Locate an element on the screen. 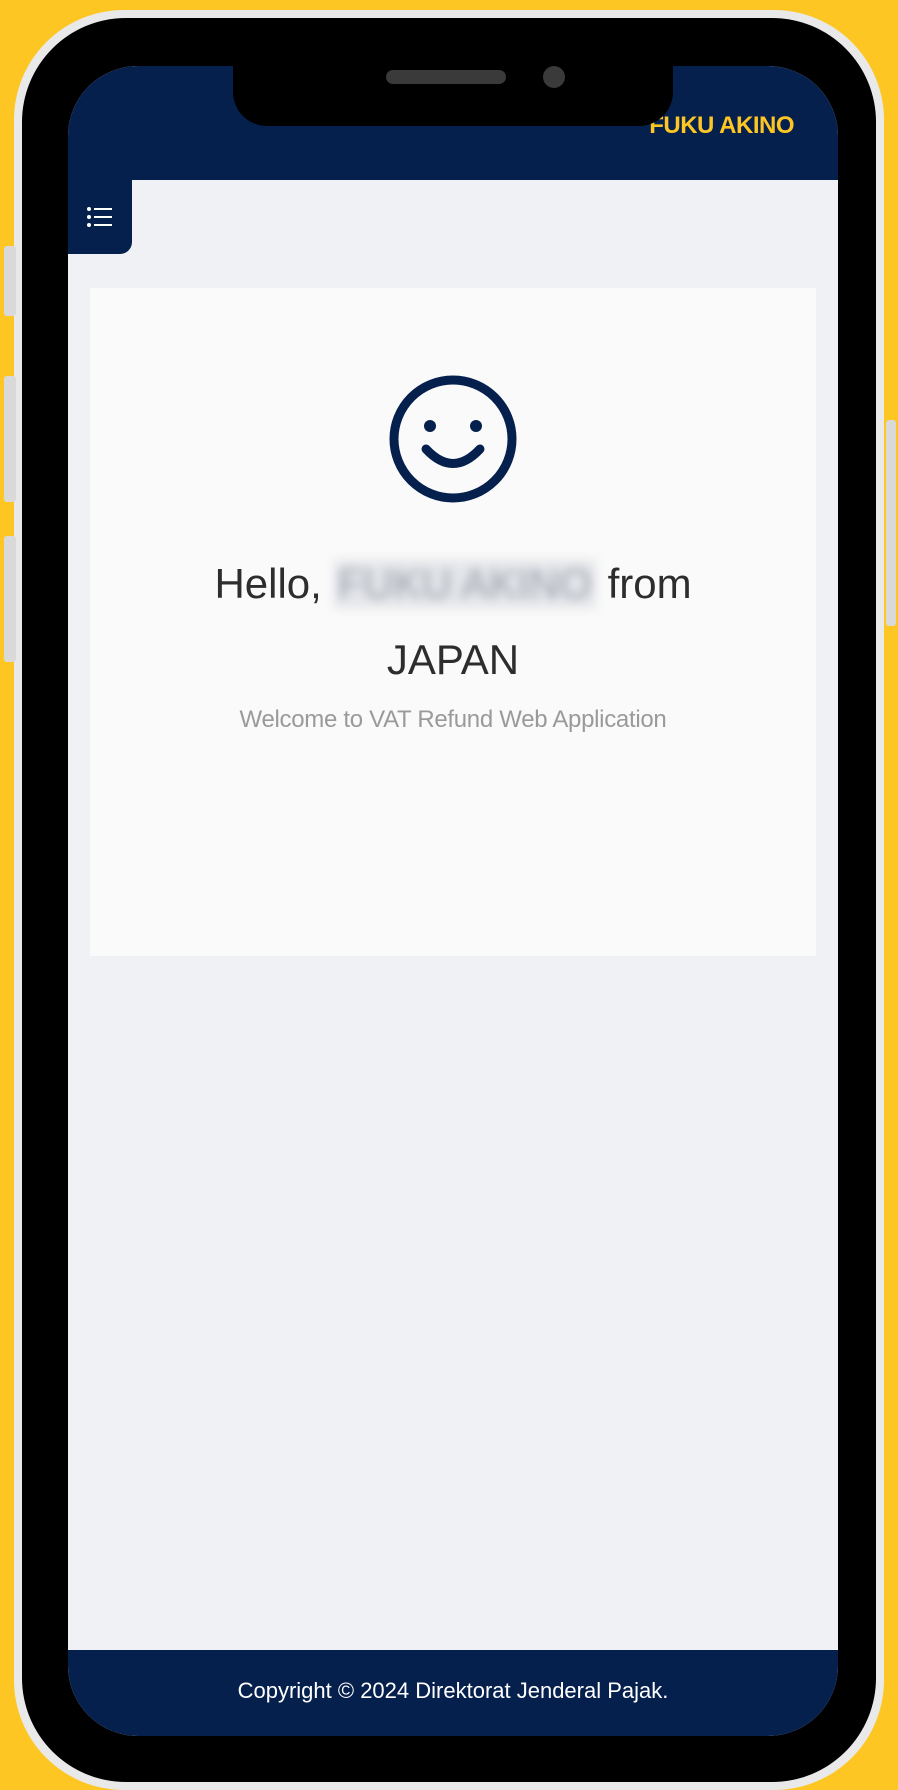 The image size is (898, 1790). sidebar-toggle-button is located at coordinates (100, 217).